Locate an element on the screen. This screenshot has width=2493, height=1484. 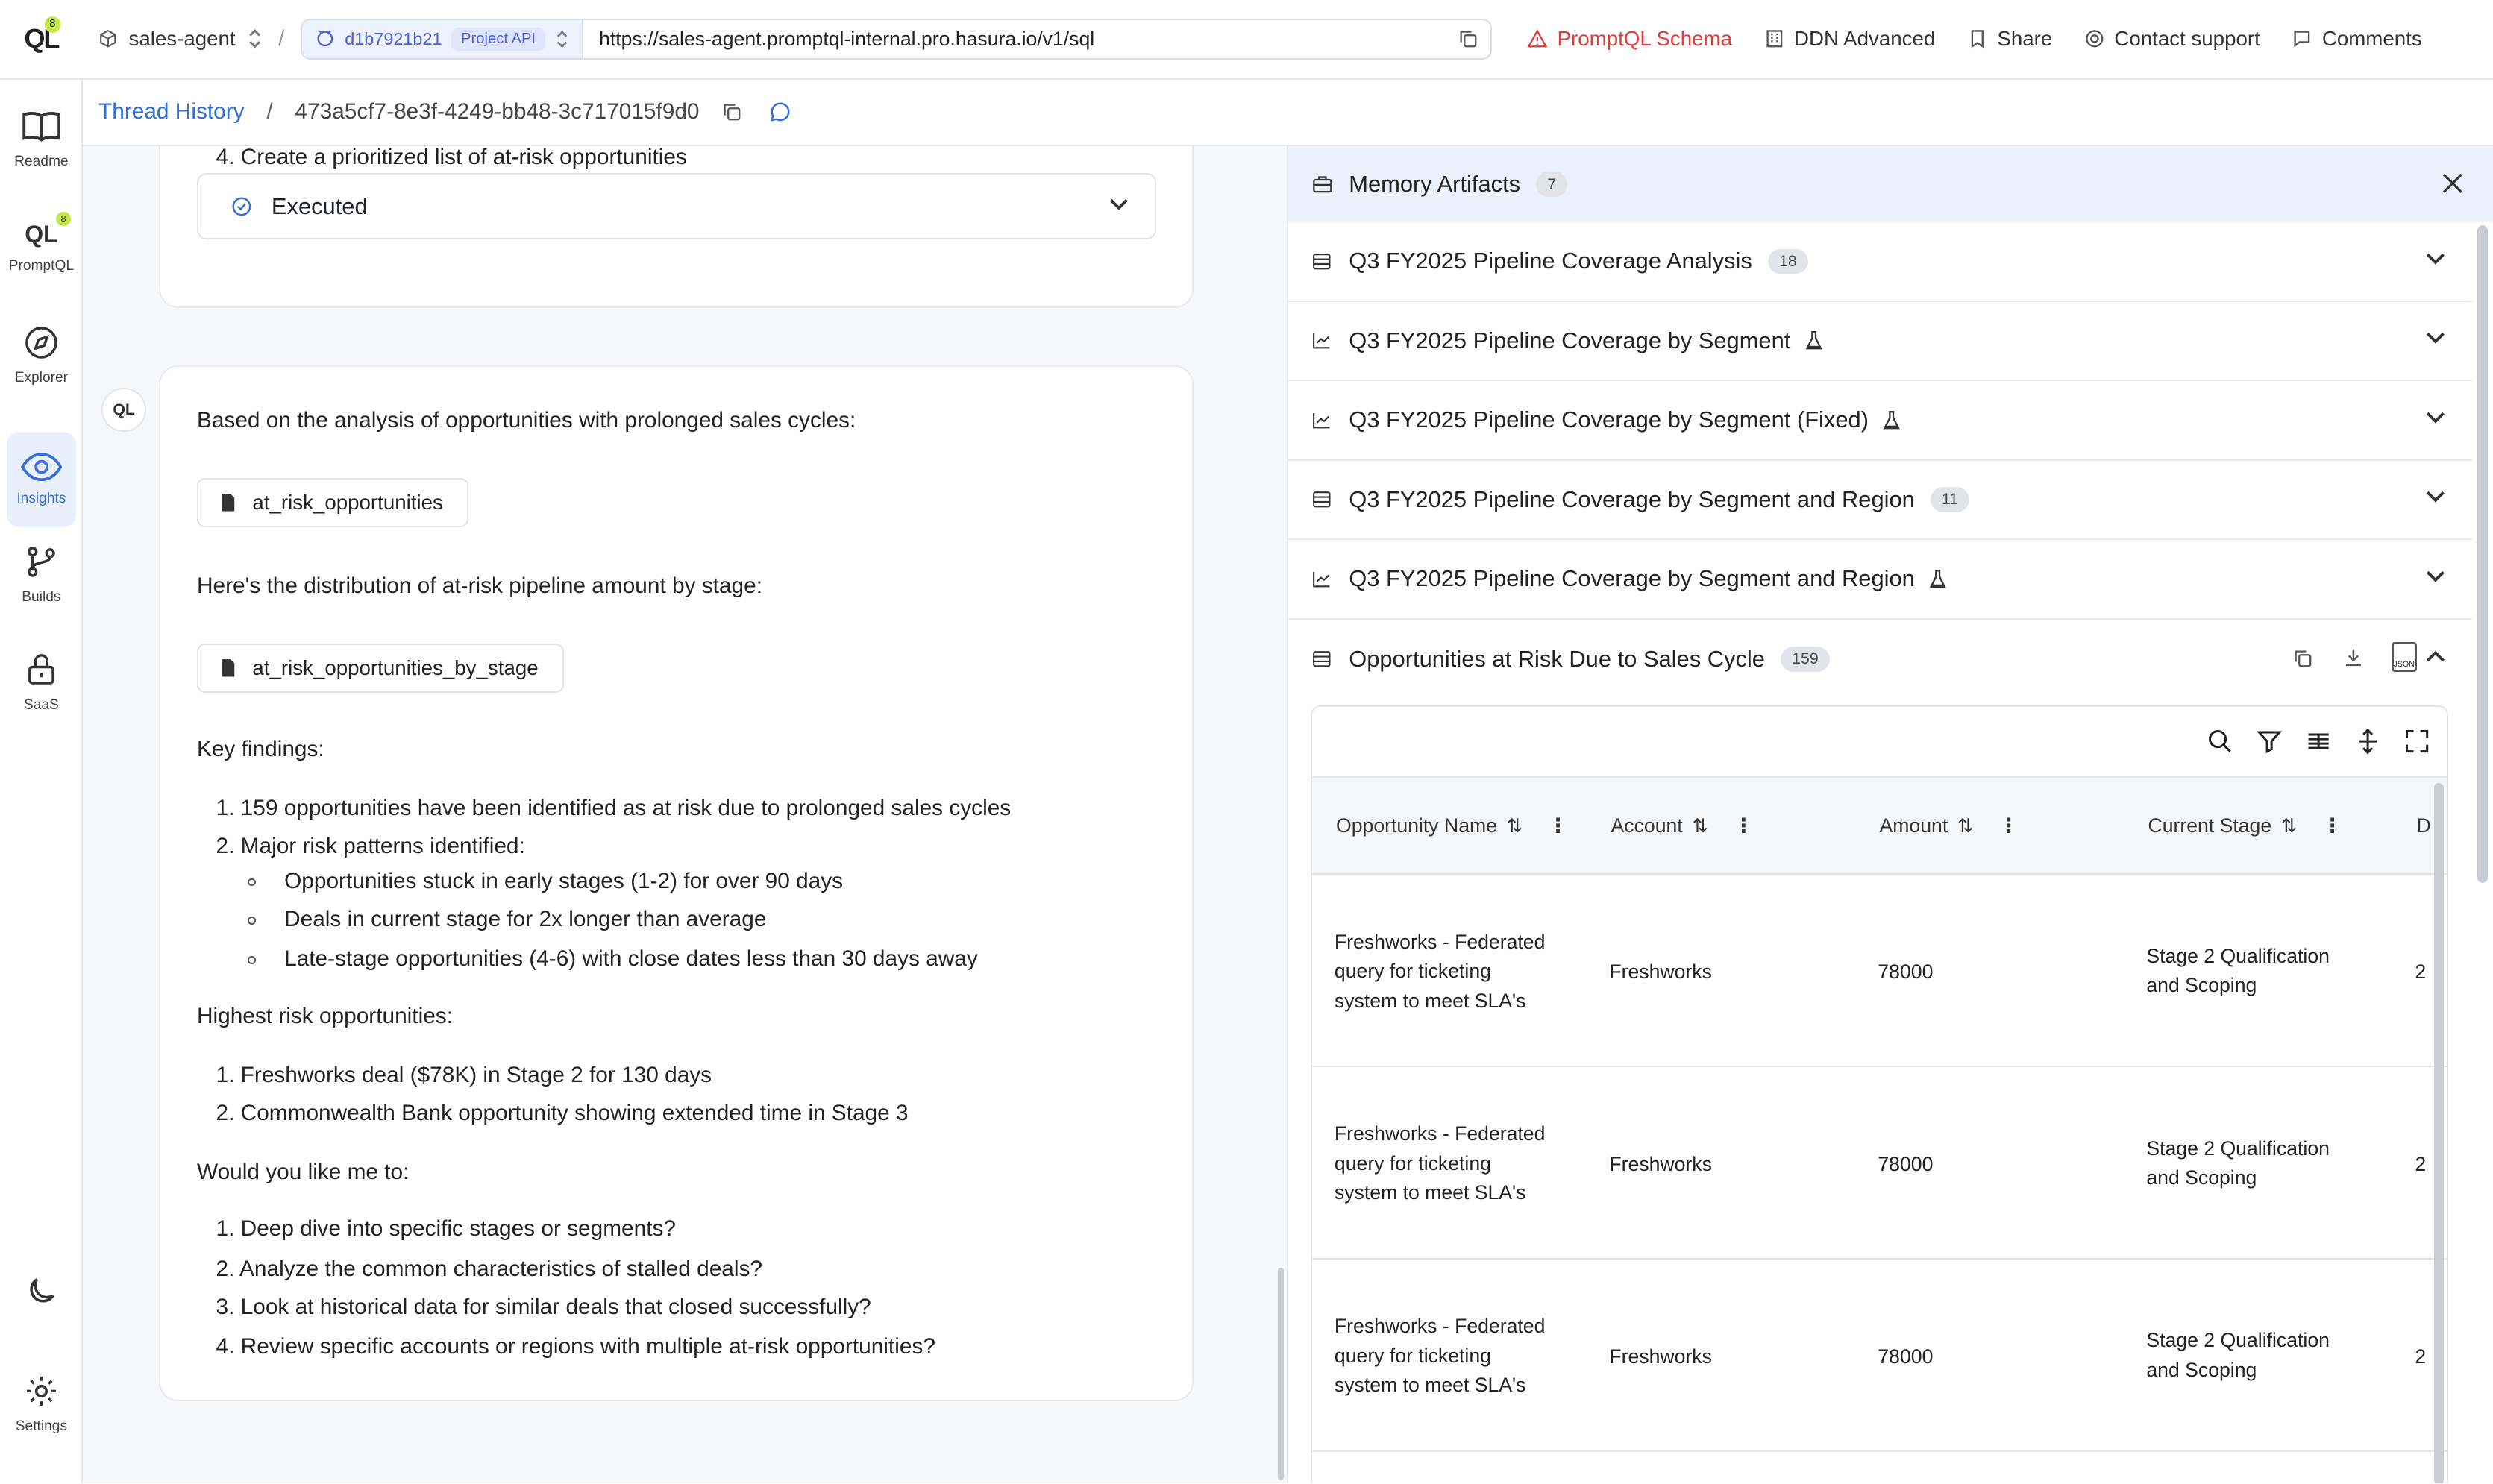
json-export-button: JSON is located at coordinates (2404, 656).